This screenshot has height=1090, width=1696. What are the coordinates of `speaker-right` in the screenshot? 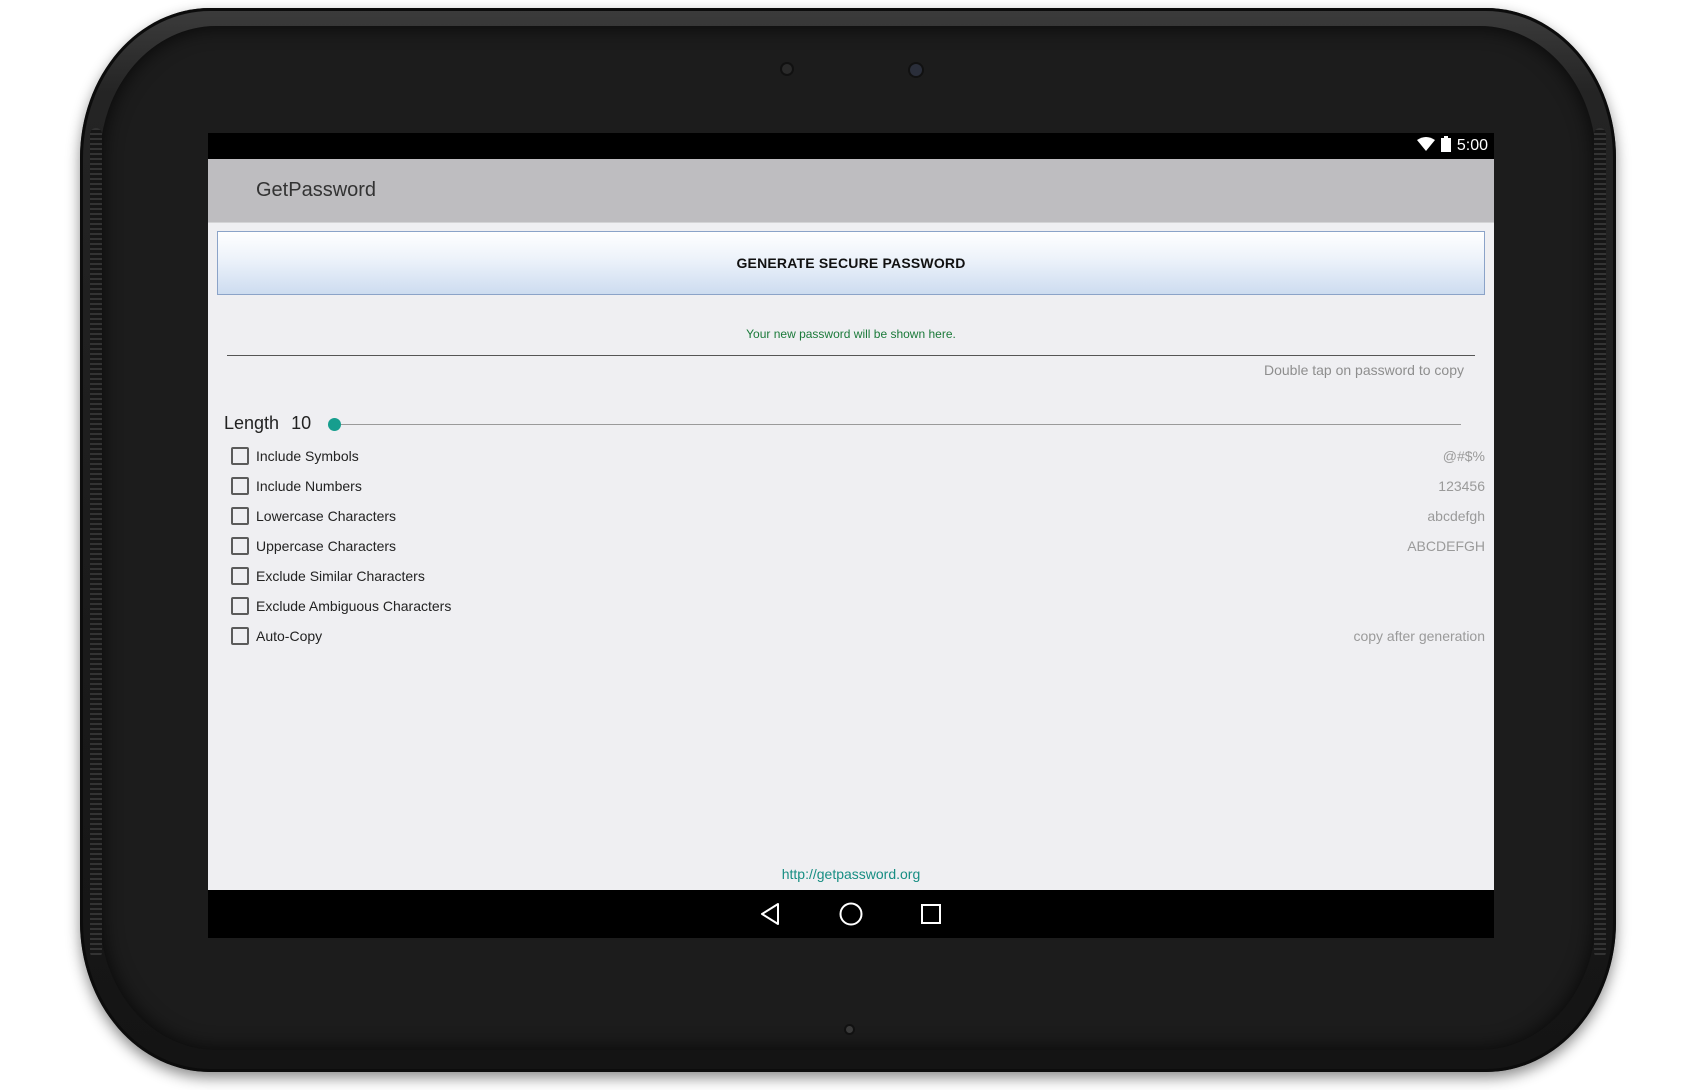 It's located at (1600, 543).